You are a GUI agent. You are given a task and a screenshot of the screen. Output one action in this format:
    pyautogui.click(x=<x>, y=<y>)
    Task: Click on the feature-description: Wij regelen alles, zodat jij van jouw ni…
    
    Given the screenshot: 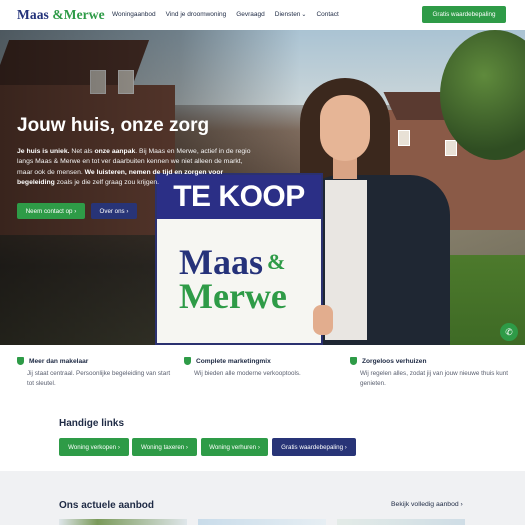 What is the action you would take?
    pyautogui.click(x=434, y=378)
    